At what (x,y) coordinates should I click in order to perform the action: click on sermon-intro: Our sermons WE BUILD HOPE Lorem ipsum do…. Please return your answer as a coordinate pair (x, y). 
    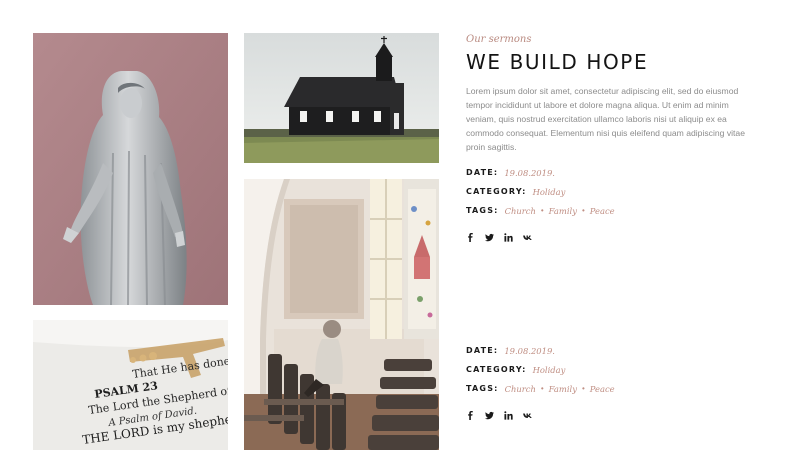
    Looking at the image, I should click on (611, 94).